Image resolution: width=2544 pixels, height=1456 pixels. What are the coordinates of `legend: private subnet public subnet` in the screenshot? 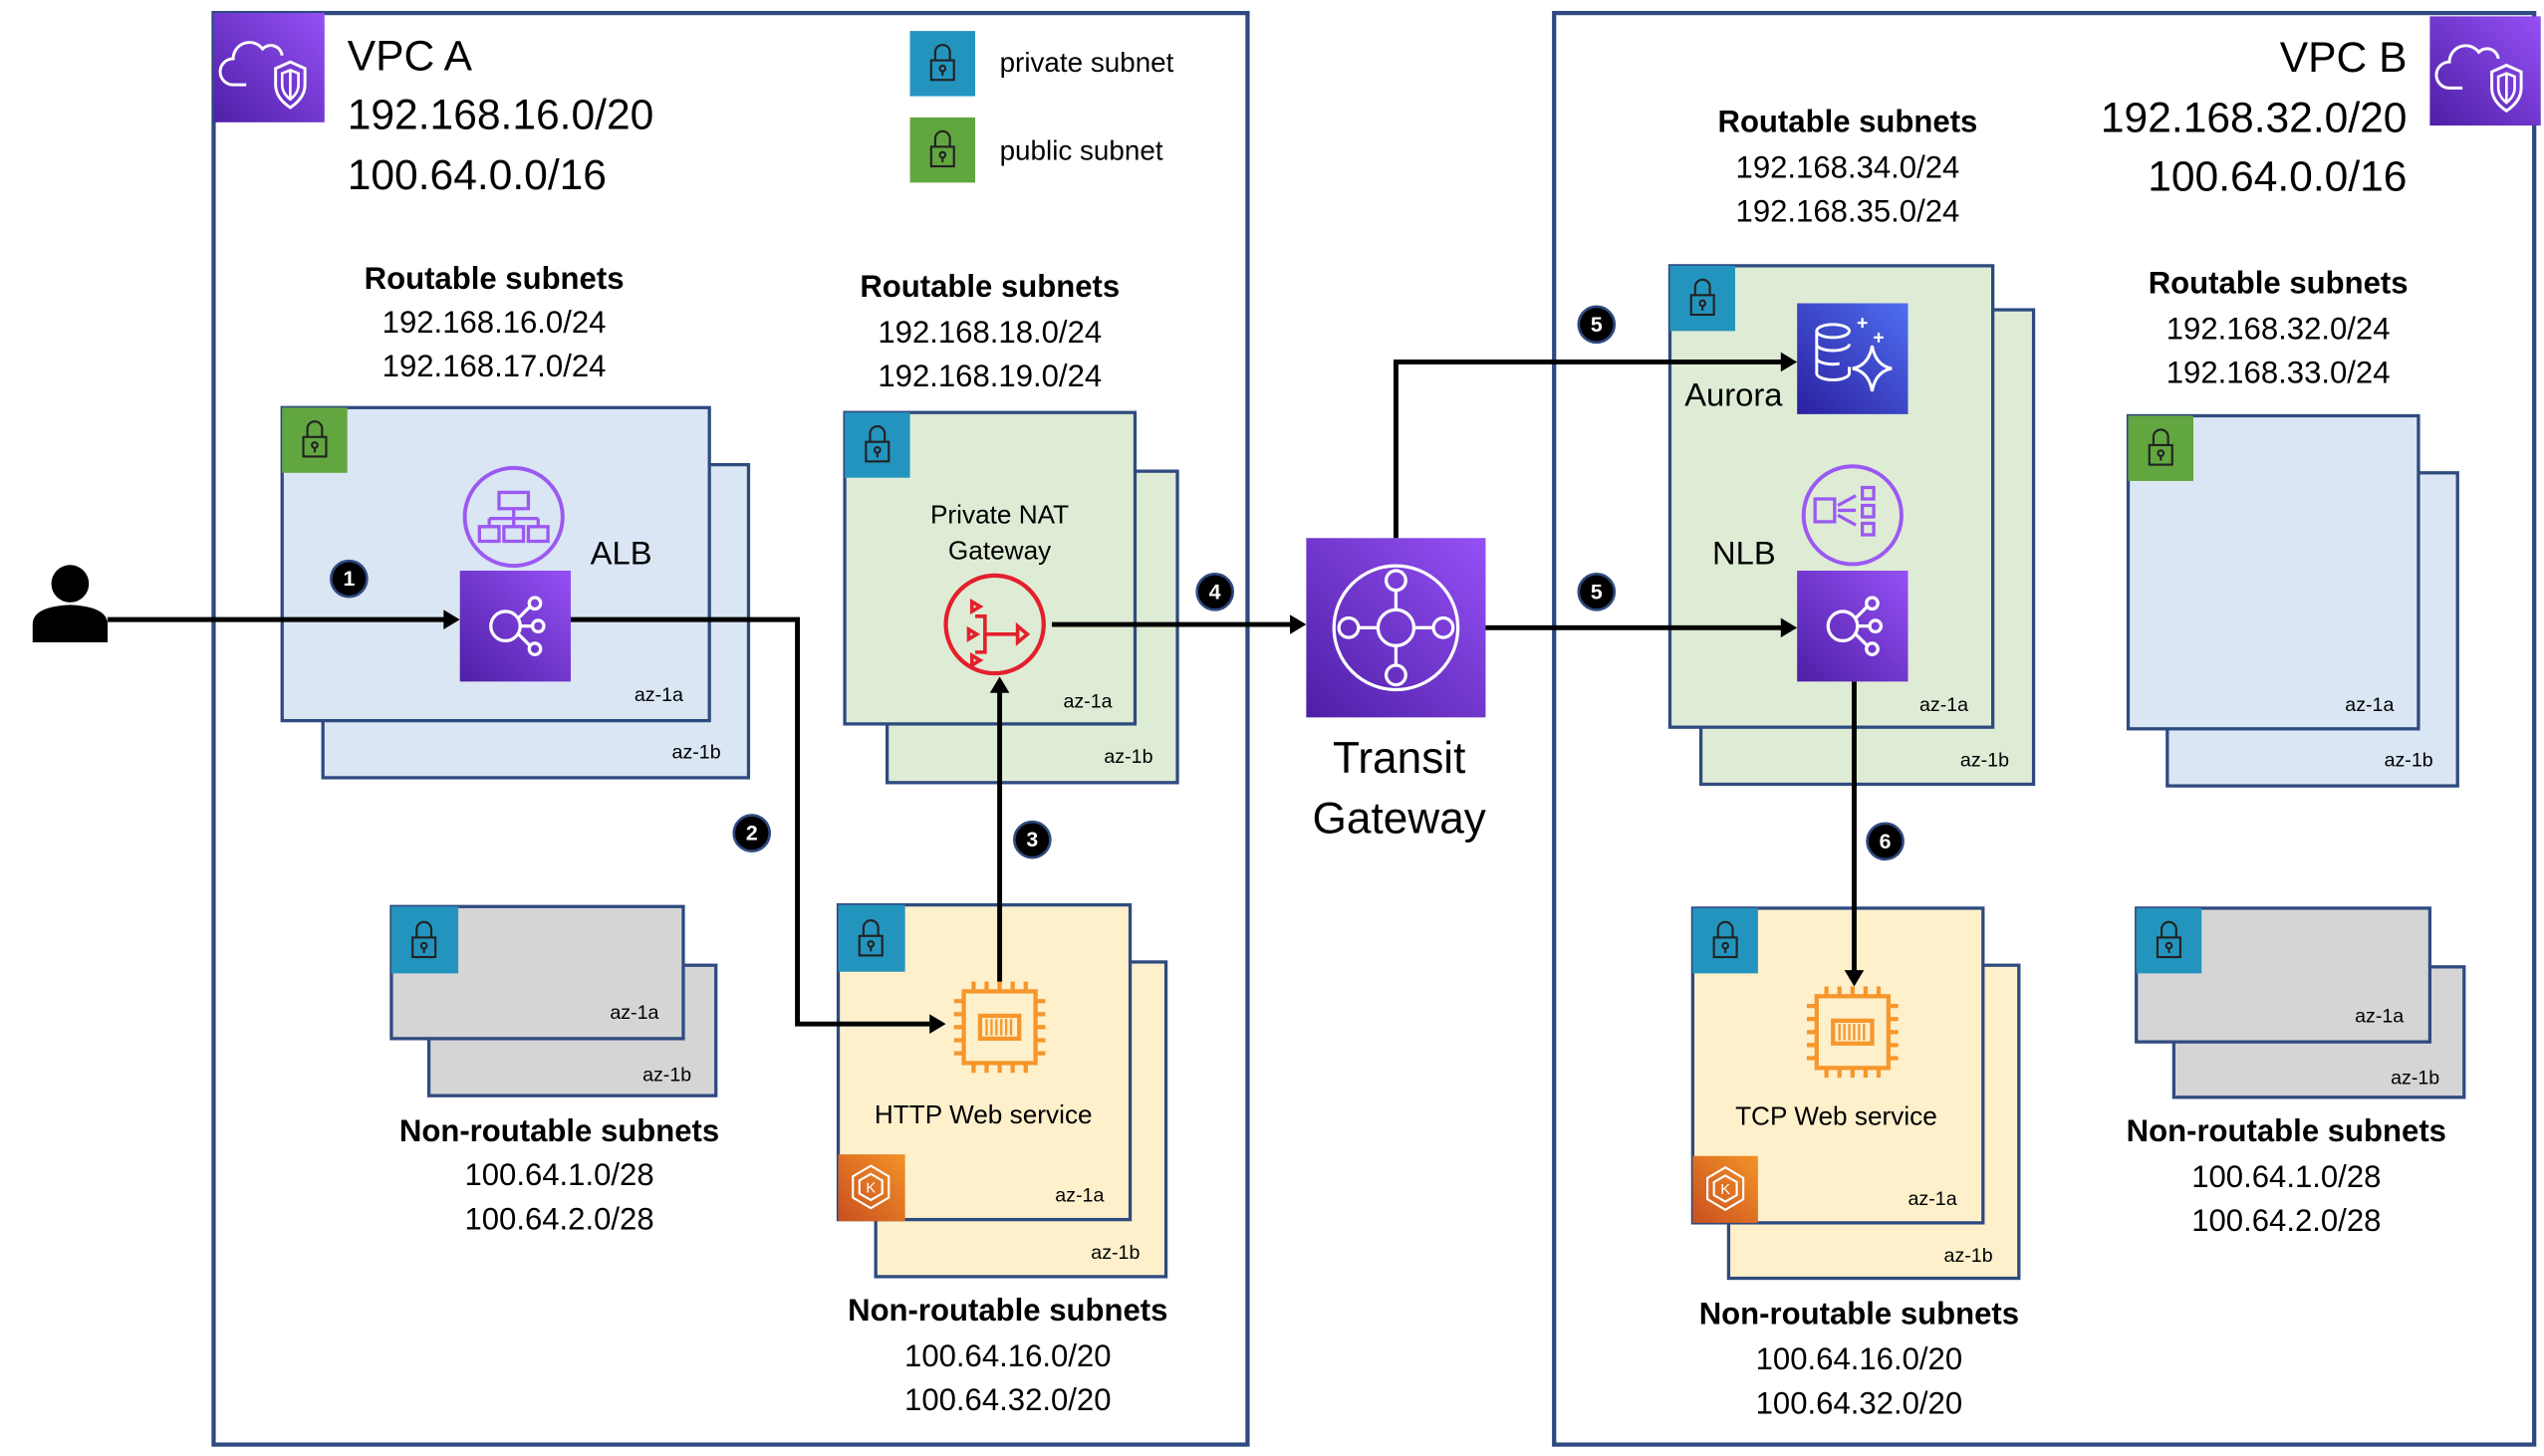 It's located at (1041, 107).